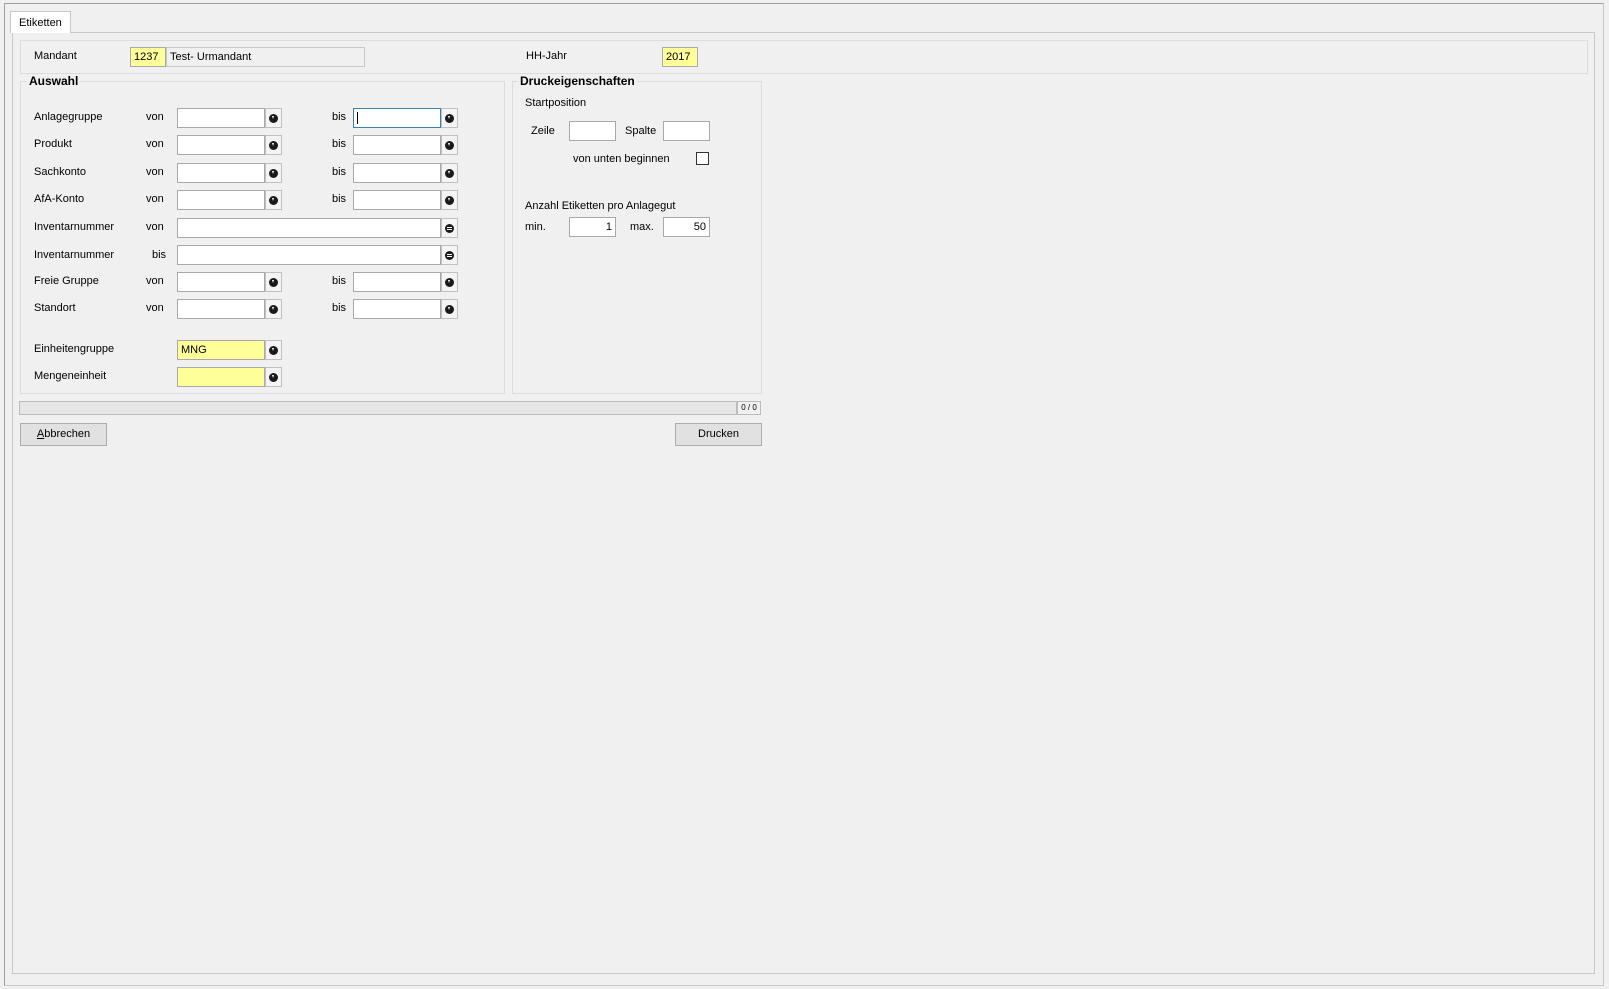 The width and height of the screenshot is (1609, 989). Describe the element at coordinates (55, 308) in the screenshot. I see `standort-label: Standort` at that location.